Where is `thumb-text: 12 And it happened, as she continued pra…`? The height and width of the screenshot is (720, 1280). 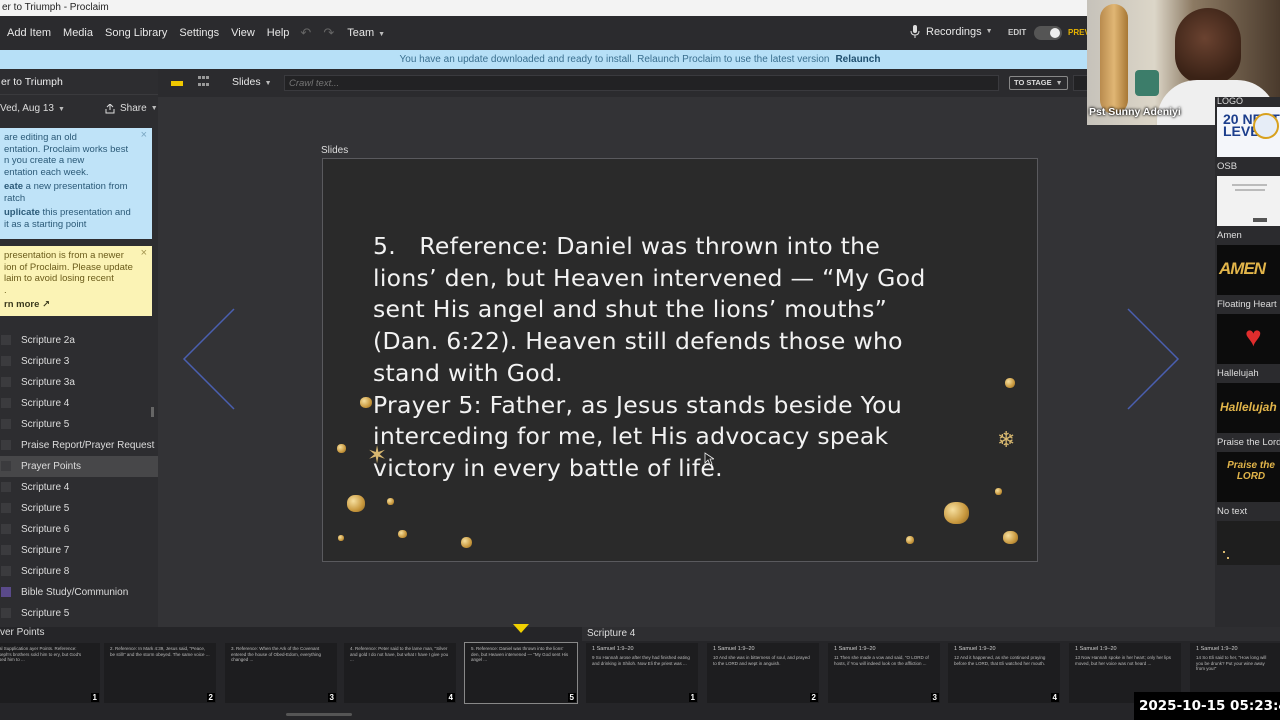
thumb-text: 12 And it happened, as she continued pra… is located at coordinates (1000, 660).